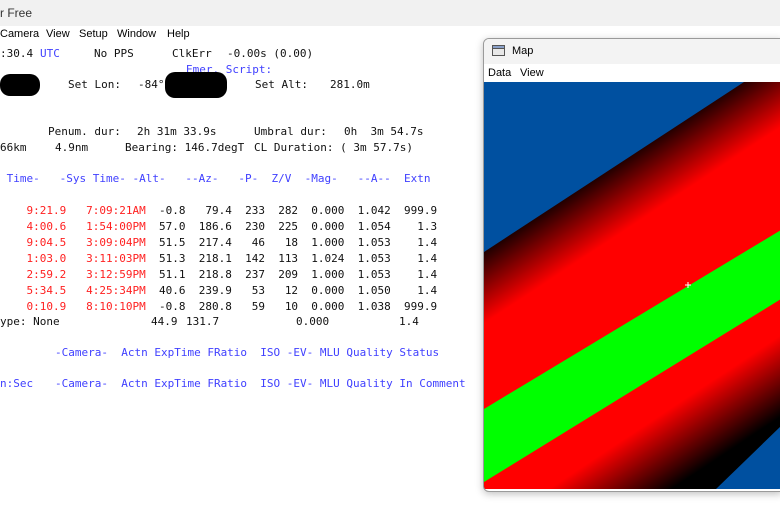 This screenshot has height=516, width=780. Describe the element at coordinates (185, 147) in the screenshot. I see `path-bearing: Bearing: 146.7degT` at that location.